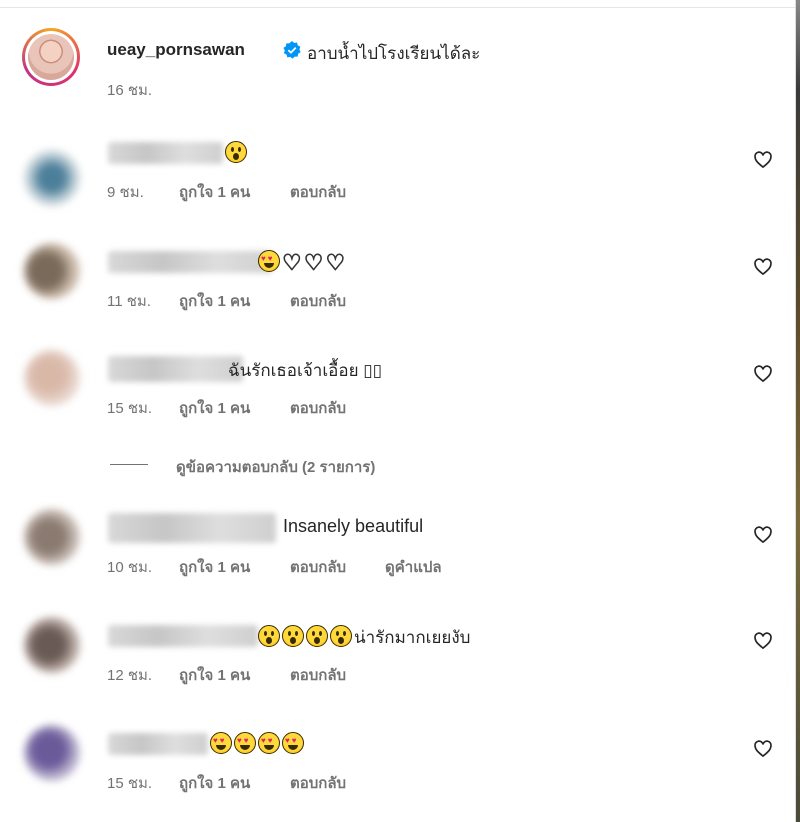 This screenshot has width=800, height=822. I want to click on divider, so click(398, 7).